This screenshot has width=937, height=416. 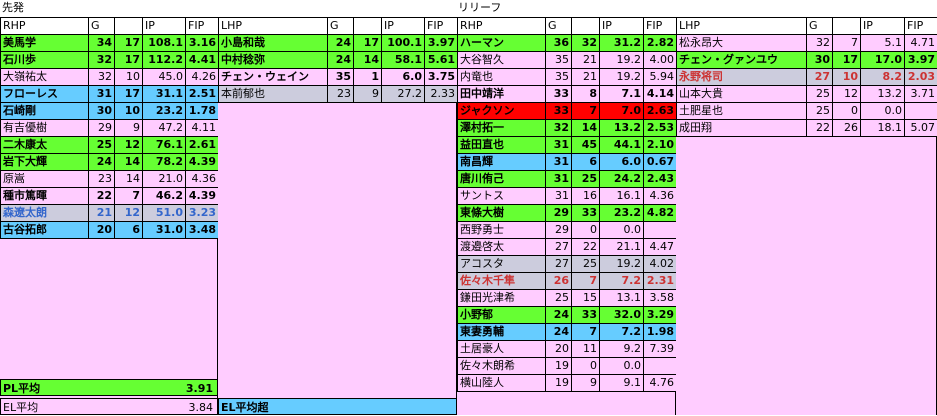 What do you see at coordinates (441, 43) in the screenshot?
I see `cell-fip: 3.97` at bounding box center [441, 43].